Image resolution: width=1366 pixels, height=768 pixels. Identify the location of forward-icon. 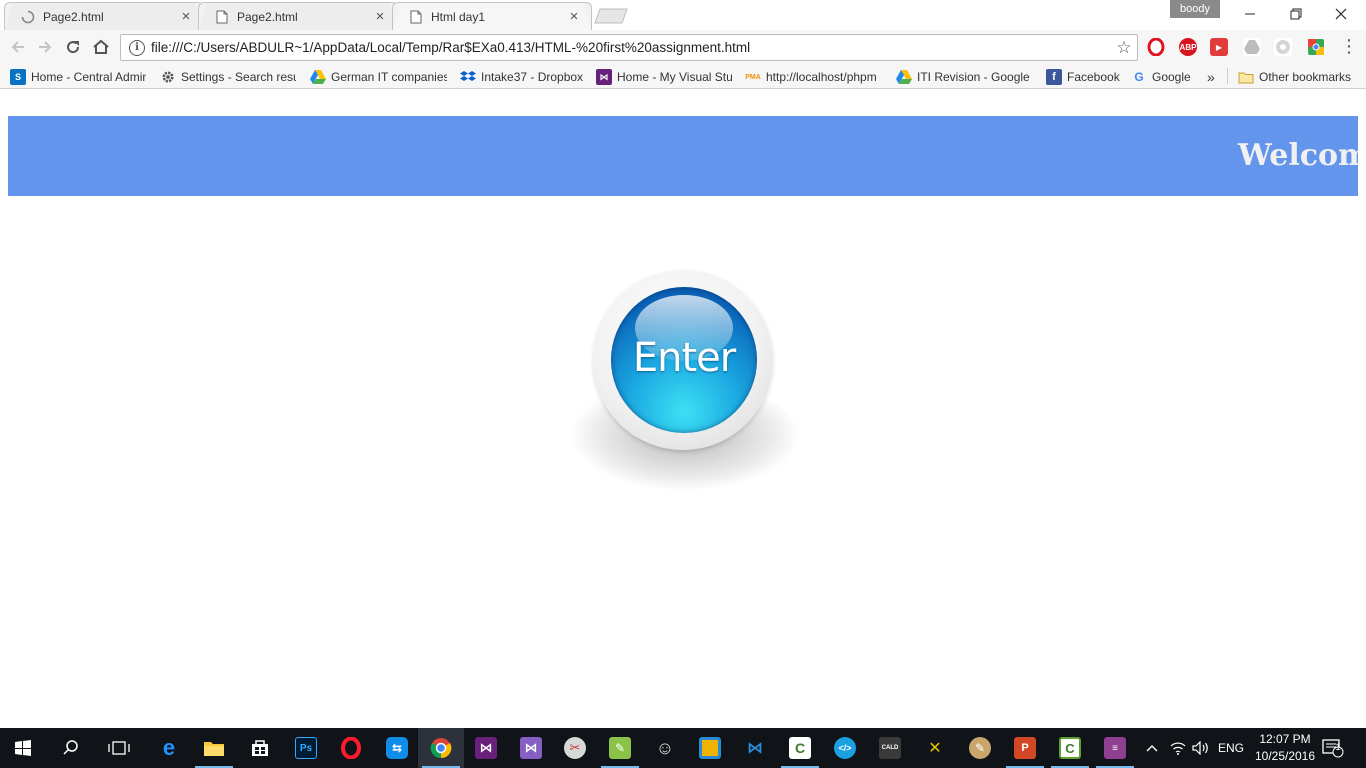
(45, 47).